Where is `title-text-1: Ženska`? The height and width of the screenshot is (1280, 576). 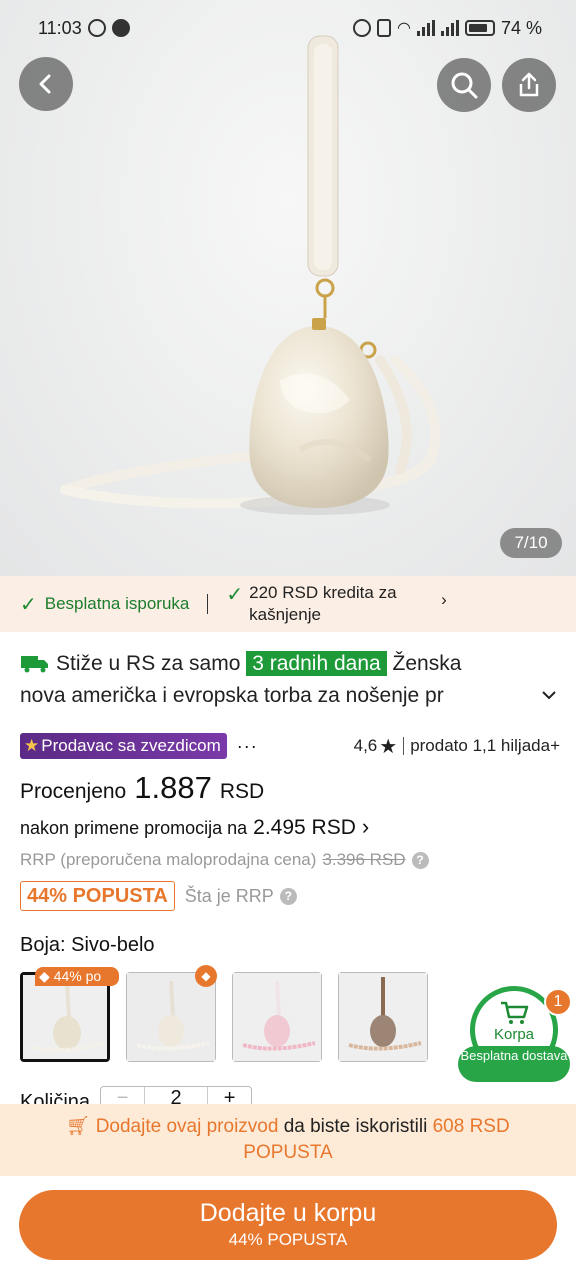 title-text-1: Ženska is located at coordinates (427, 663).